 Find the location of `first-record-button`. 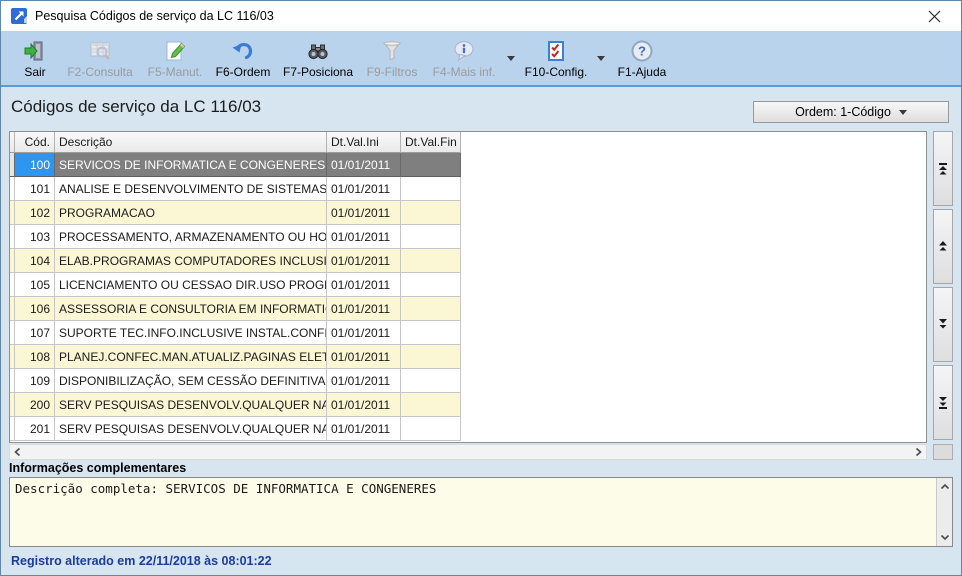

first-record-button is located at coordinates (943, 168).